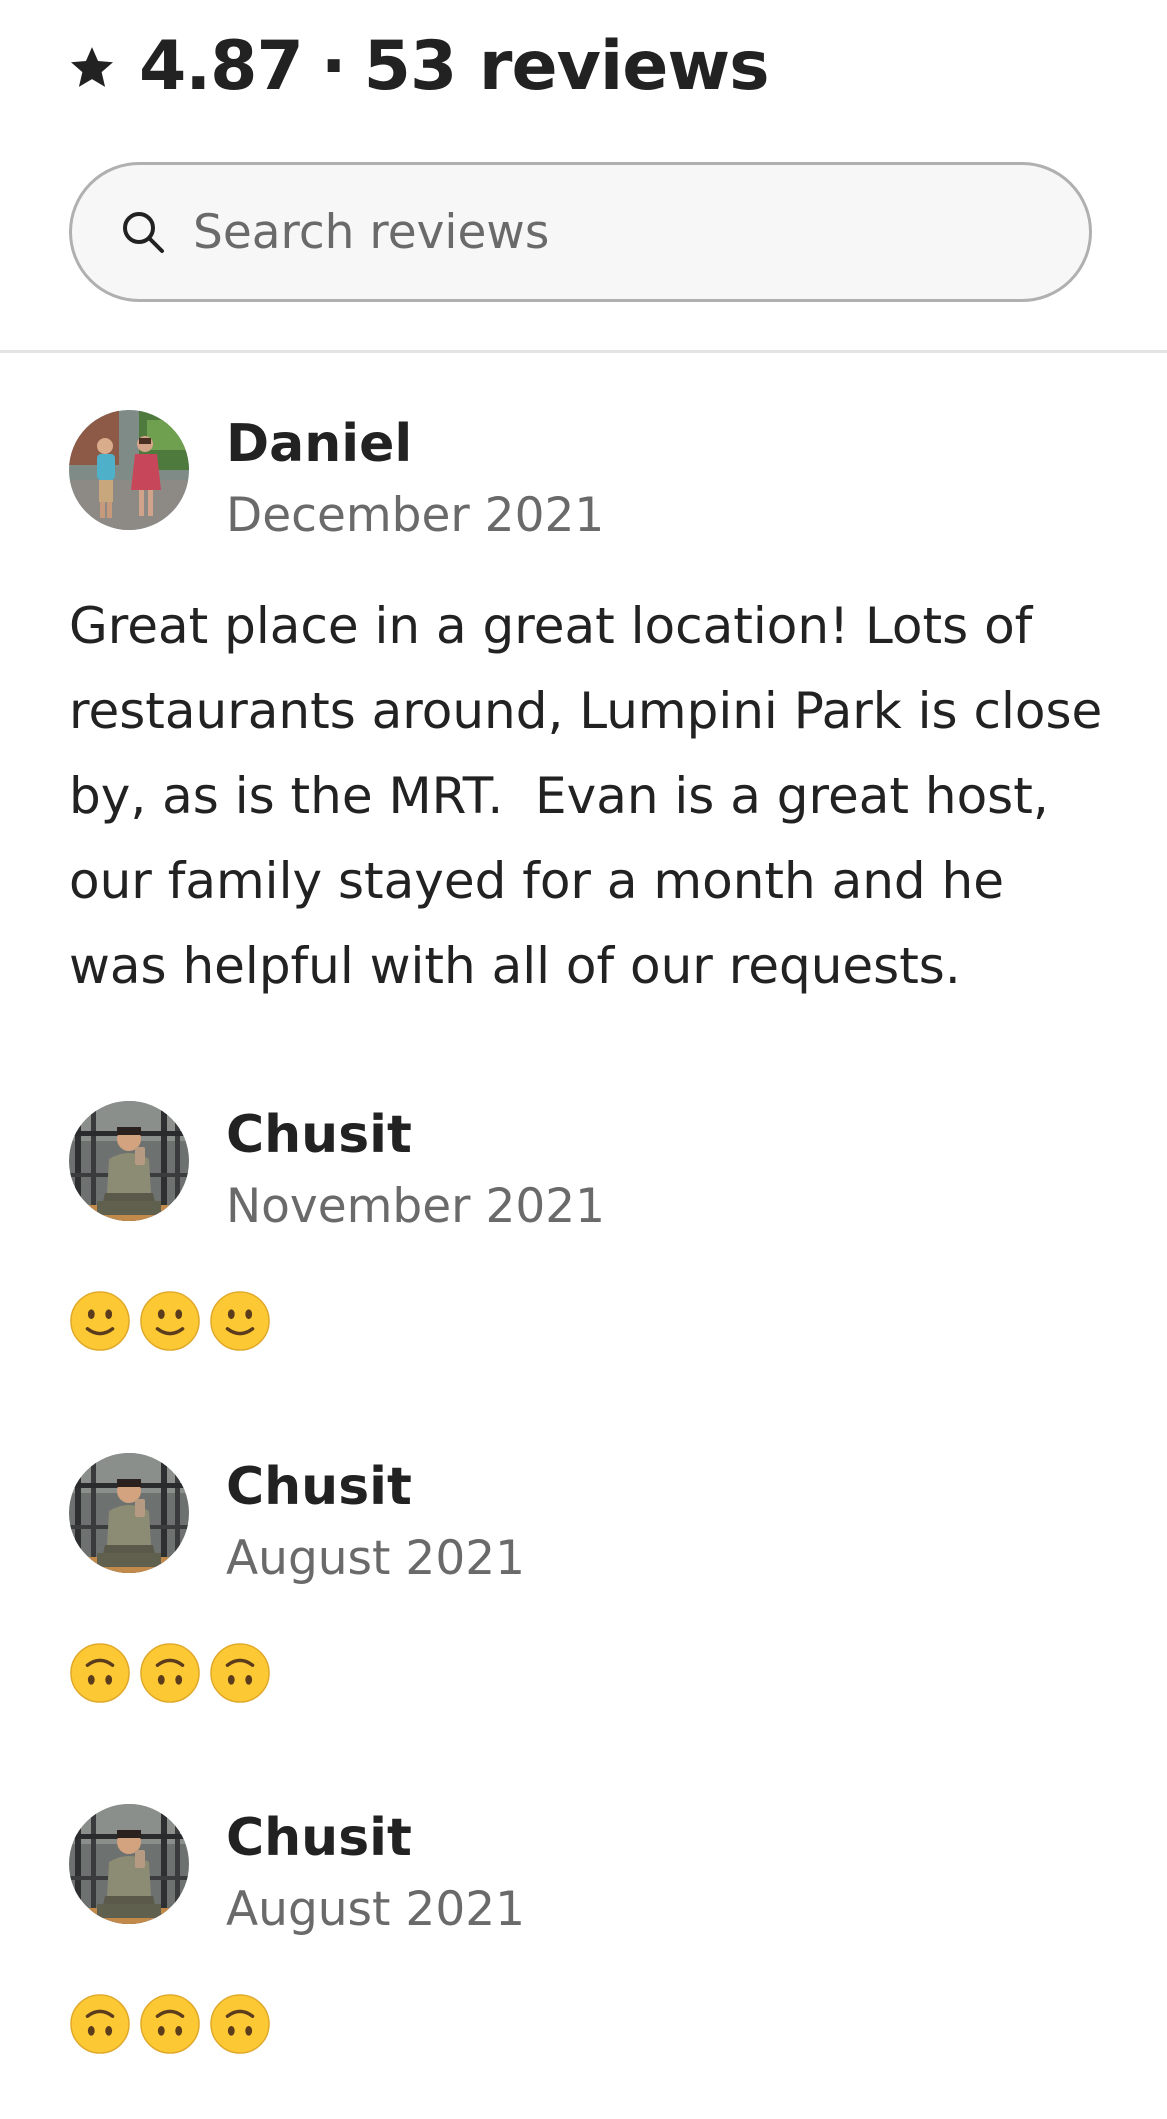 This screenshot has height=2119, width=1167. Describe the element at coordinates (415, 478) in the screenshot. I see `reviewer-meta: Daniel December 2021` at that location.